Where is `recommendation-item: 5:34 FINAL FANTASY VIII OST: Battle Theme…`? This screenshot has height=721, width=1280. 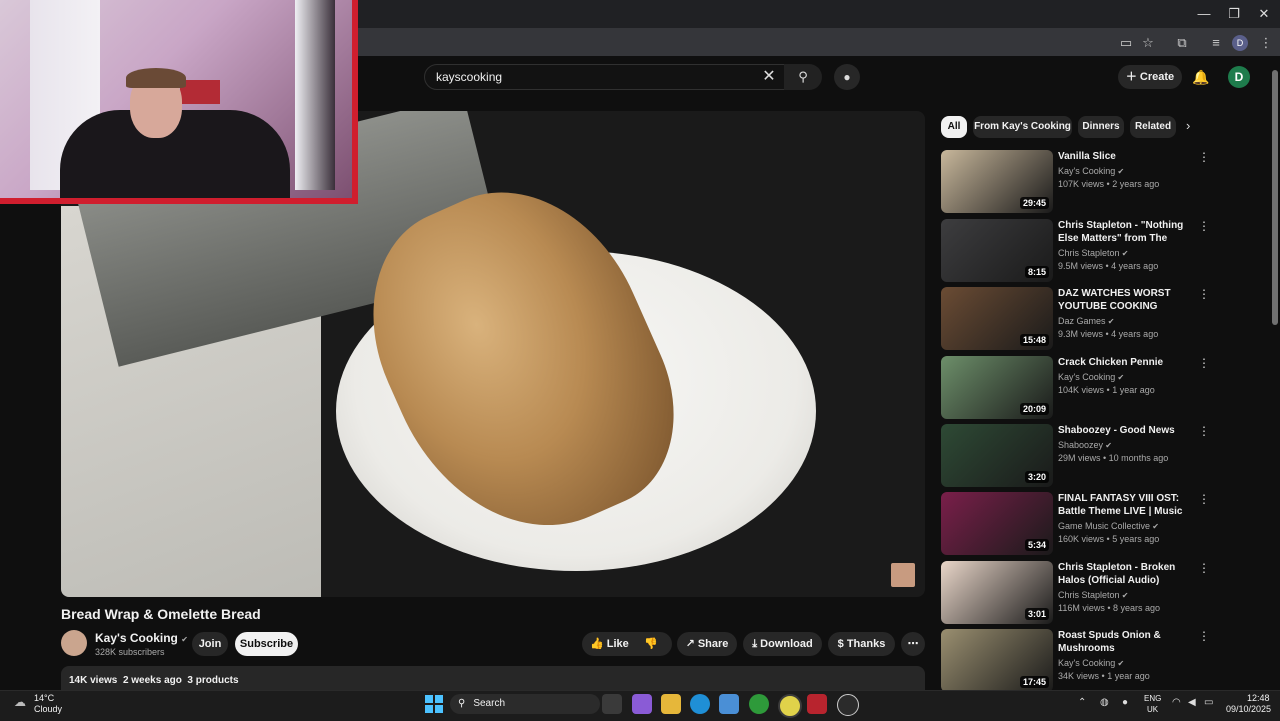 recommendation-item: 5:34 FINAL FANTASY VIII OST: Battle Theme… is located at coordinates (1076, 524).